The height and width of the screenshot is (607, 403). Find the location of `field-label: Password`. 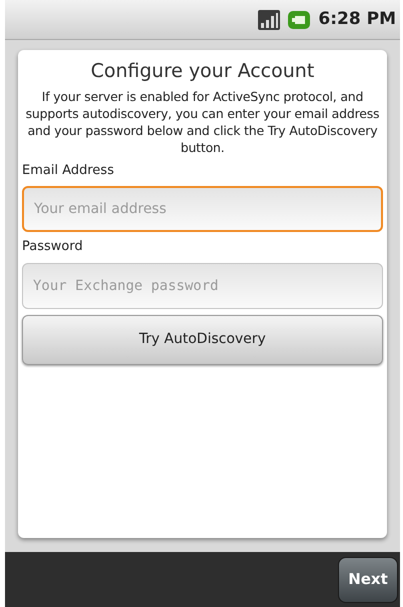

field-label: Password is located at coordinates (53, 247).